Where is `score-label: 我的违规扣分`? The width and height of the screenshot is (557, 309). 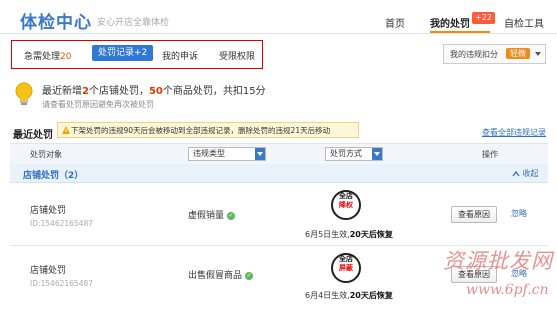
score-label: 我的违规扣分 is located at coordinates (474, 54).